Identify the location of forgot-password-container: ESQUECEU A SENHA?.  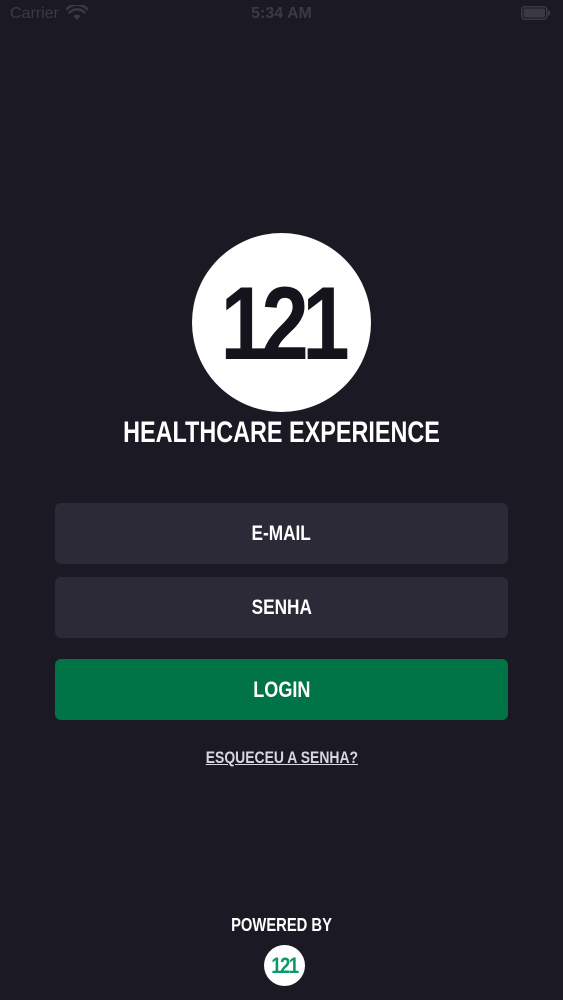
(281, 758).